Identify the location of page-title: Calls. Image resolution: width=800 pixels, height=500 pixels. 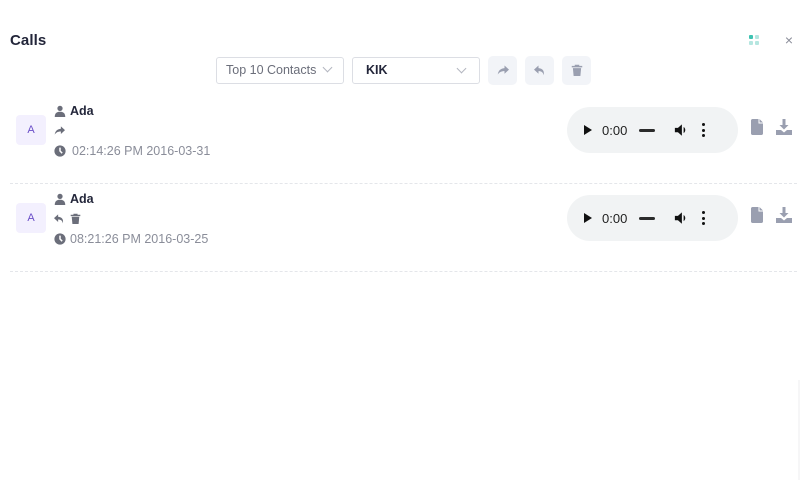
(28, 40).